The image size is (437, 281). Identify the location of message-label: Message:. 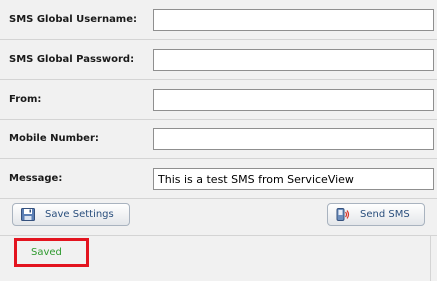
(36, 178).